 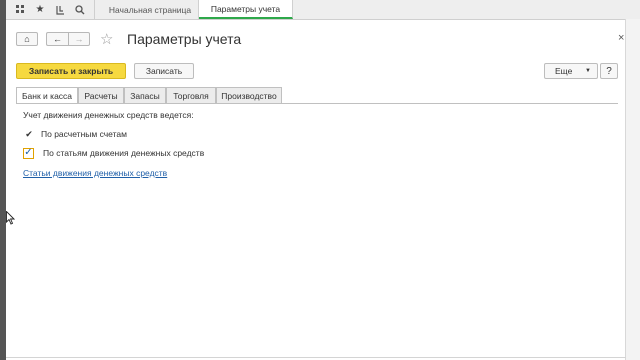 I want to click on star-icon: ★, so click(x=40, y=9).